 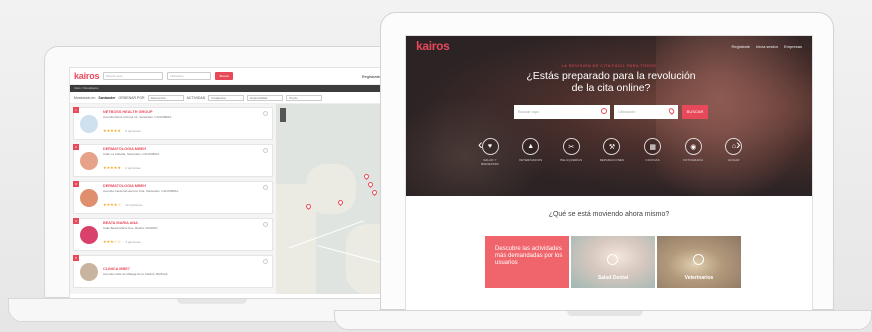 I want to click on hero-location-input: Ubicación, so click(x=646, y=112).